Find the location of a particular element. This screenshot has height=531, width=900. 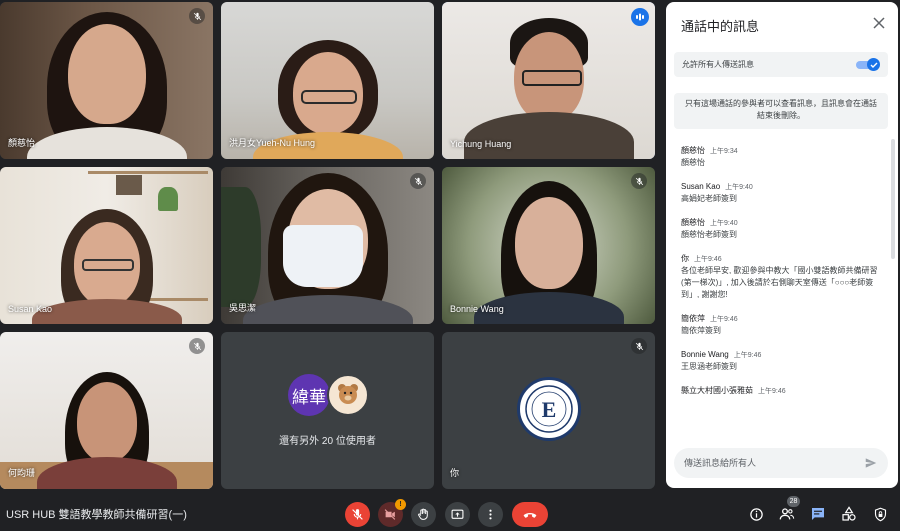

meeting-details-button is located at coordinates (756, 514).